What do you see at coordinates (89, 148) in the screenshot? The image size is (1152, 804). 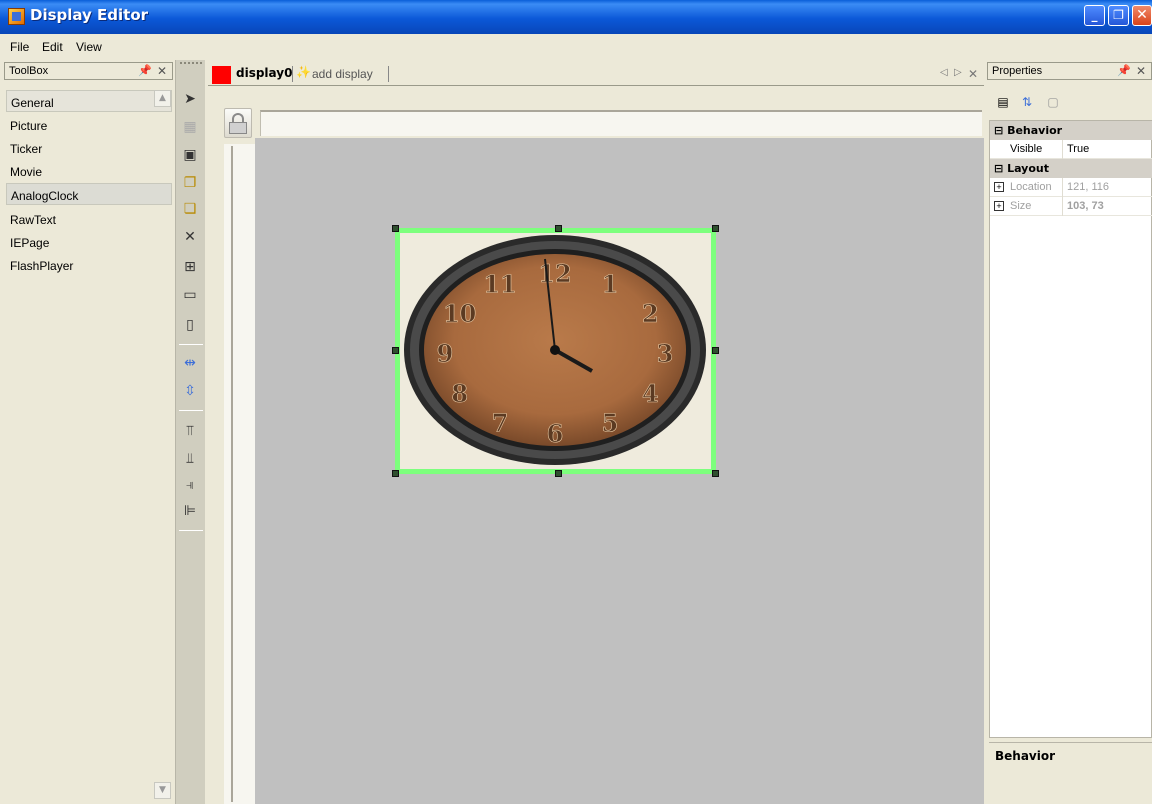 I see `toolbox-item-ticker: Ticker` at bounding box center [89, 148].